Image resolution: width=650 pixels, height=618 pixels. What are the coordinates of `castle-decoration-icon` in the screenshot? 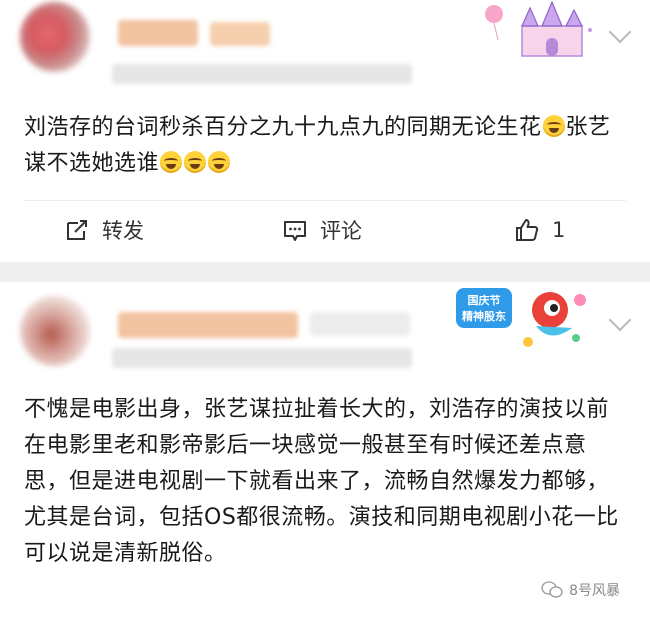 It's located at (538, 28).